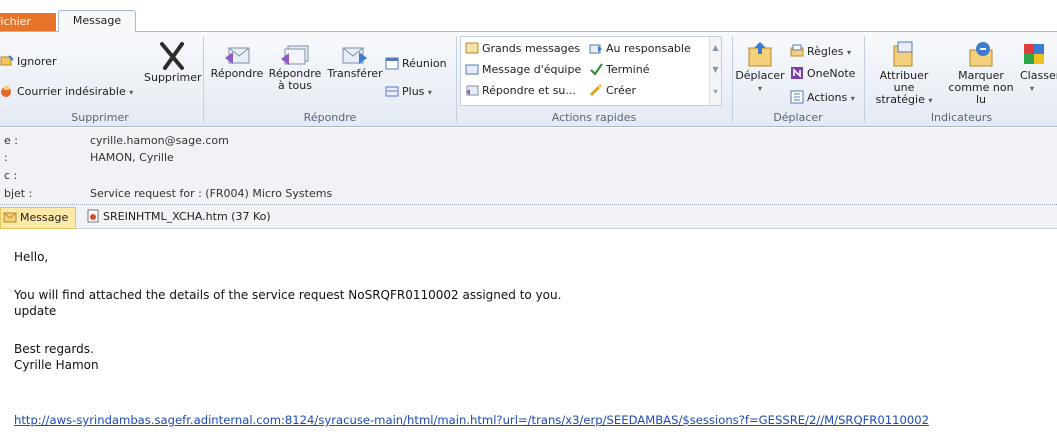 Image resolution: width=1057 pixels, height=439 pixels. I want to click on junk-mail-label: Courrier indésirable, so click(71, 91).